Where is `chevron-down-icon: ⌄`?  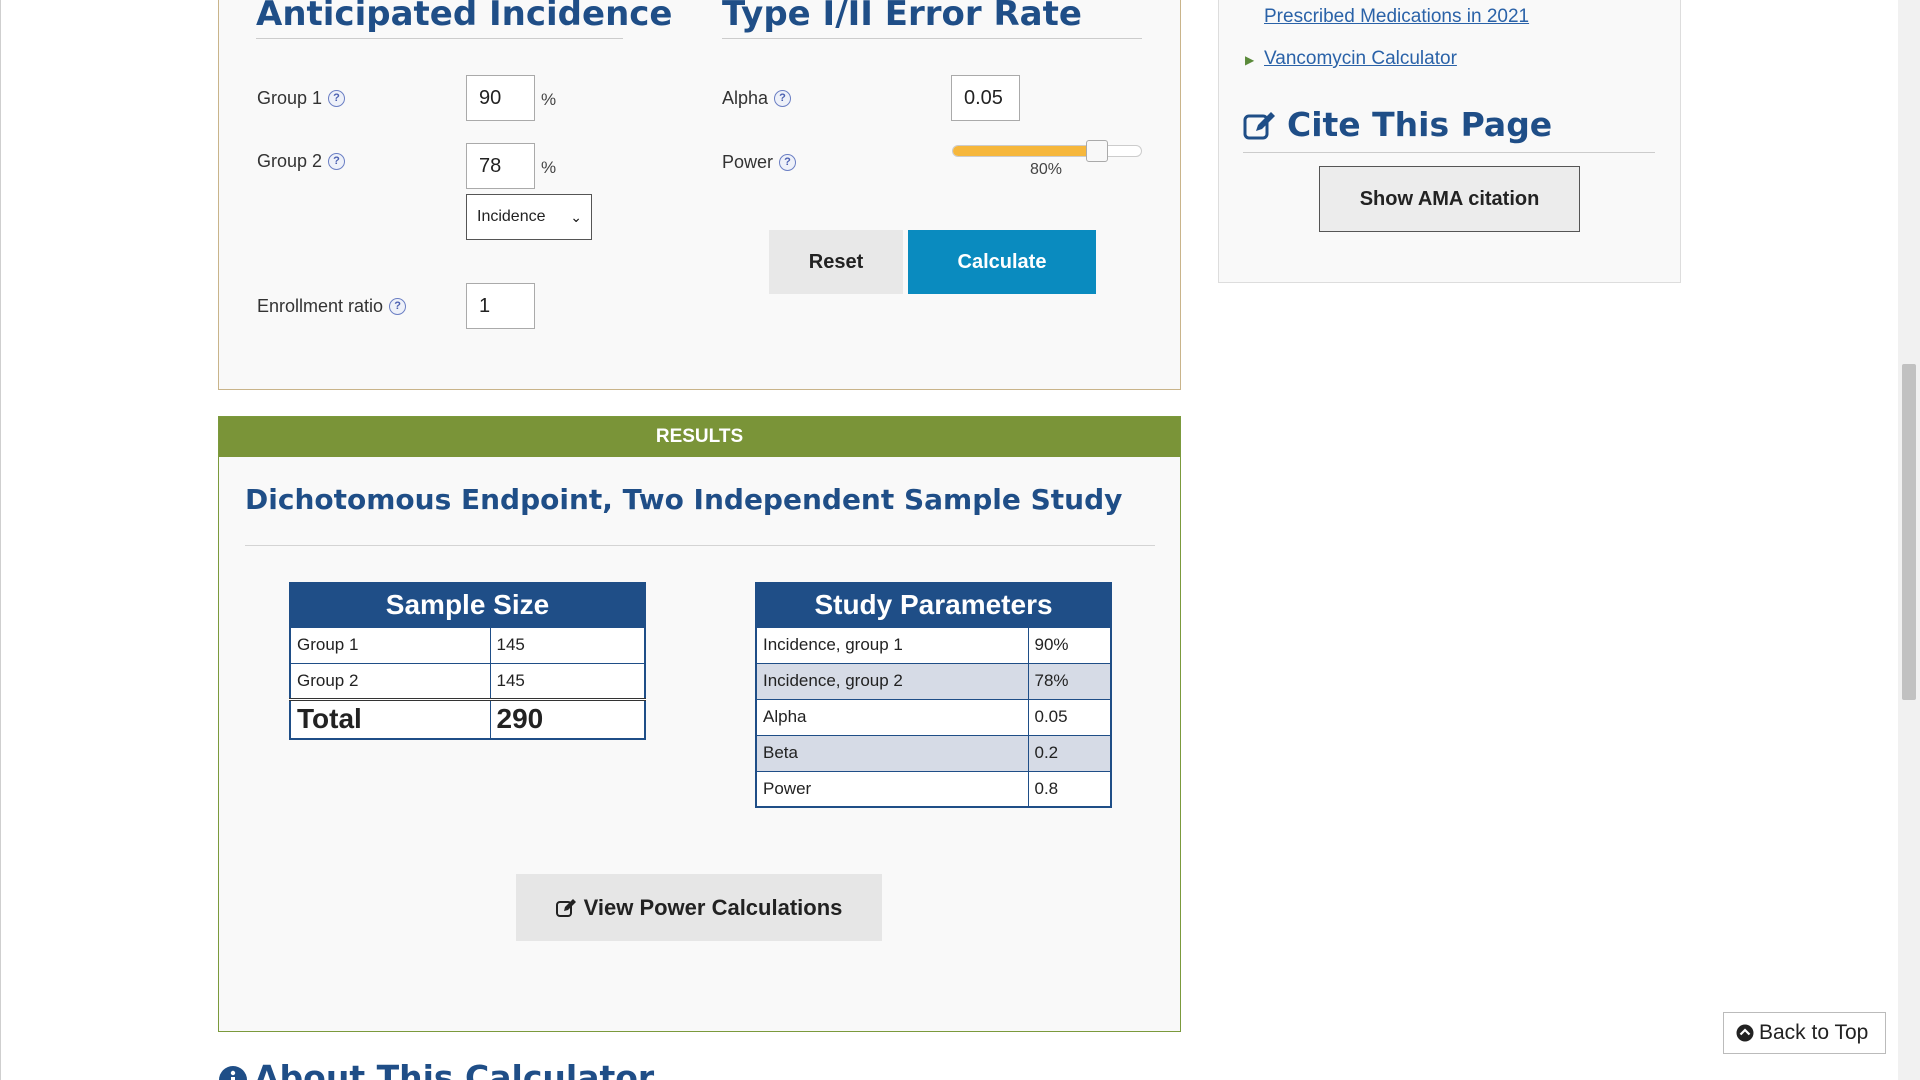
chevron-down-icon: ⌄ is located at coordinates (576, 217).